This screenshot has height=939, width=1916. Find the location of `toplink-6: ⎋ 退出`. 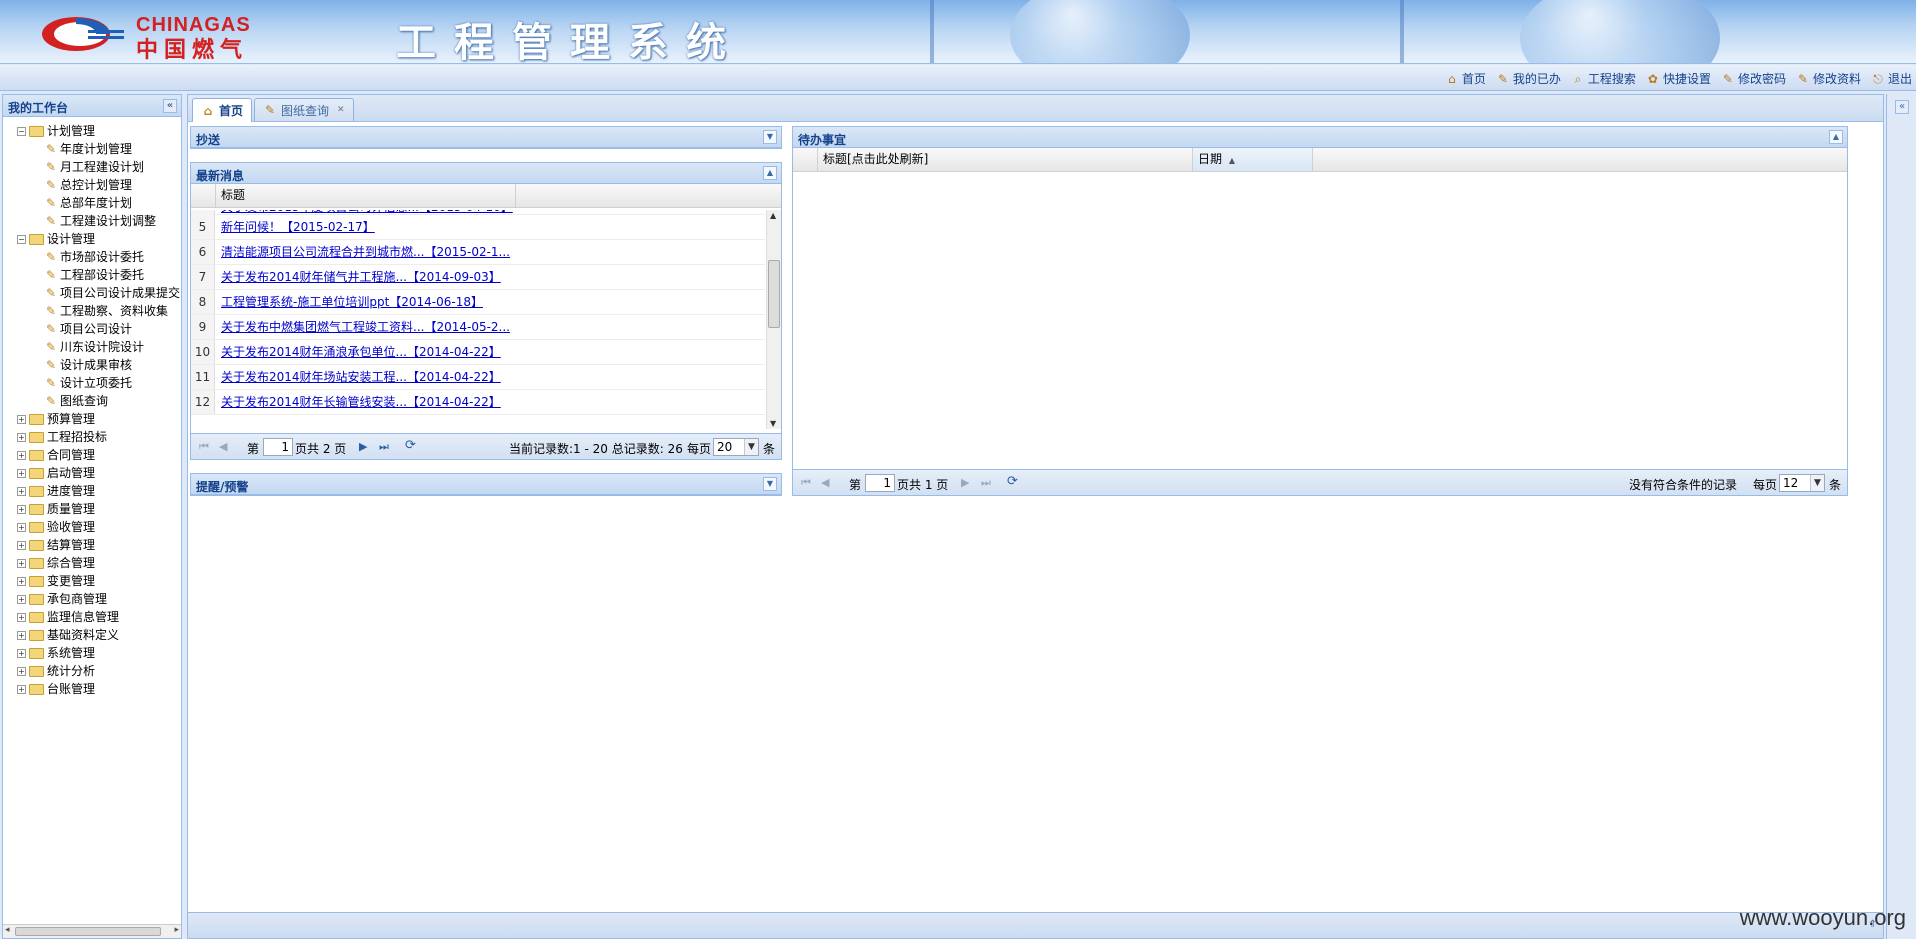

toplink-6: ⎋ 退出 is located at coordinates (1891, 78).